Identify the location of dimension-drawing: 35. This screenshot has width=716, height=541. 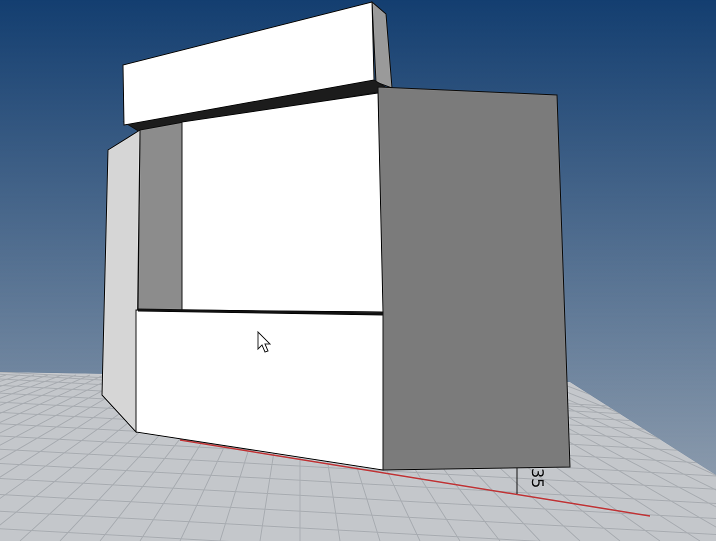
(531, 481).